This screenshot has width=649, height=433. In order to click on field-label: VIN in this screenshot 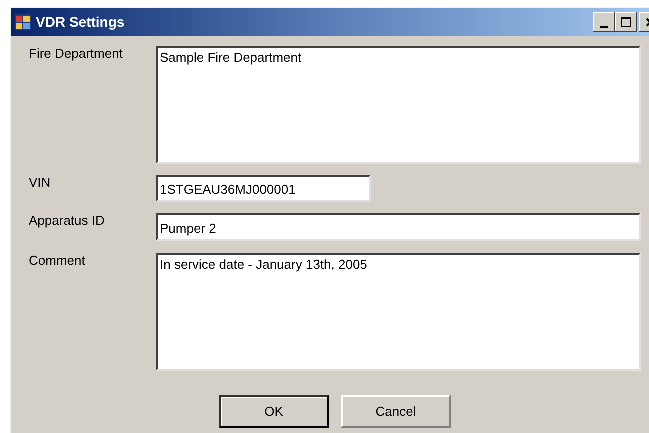, I will do `click(40, 183)`.